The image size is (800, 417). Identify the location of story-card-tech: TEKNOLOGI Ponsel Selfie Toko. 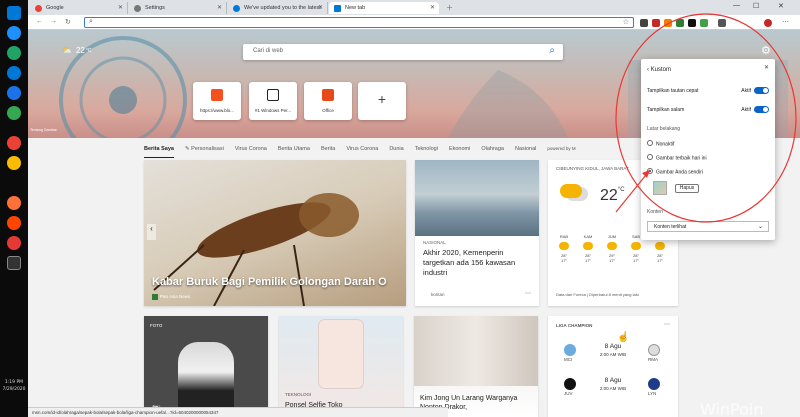
(341, 366).